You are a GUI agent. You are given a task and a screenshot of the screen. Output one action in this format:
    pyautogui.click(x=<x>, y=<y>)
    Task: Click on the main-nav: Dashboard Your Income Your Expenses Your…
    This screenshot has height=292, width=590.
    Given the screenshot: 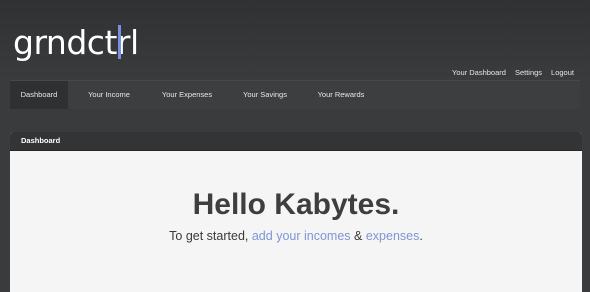 What is the action you would take?
    pyautogui.click(x=295, y=94)
    